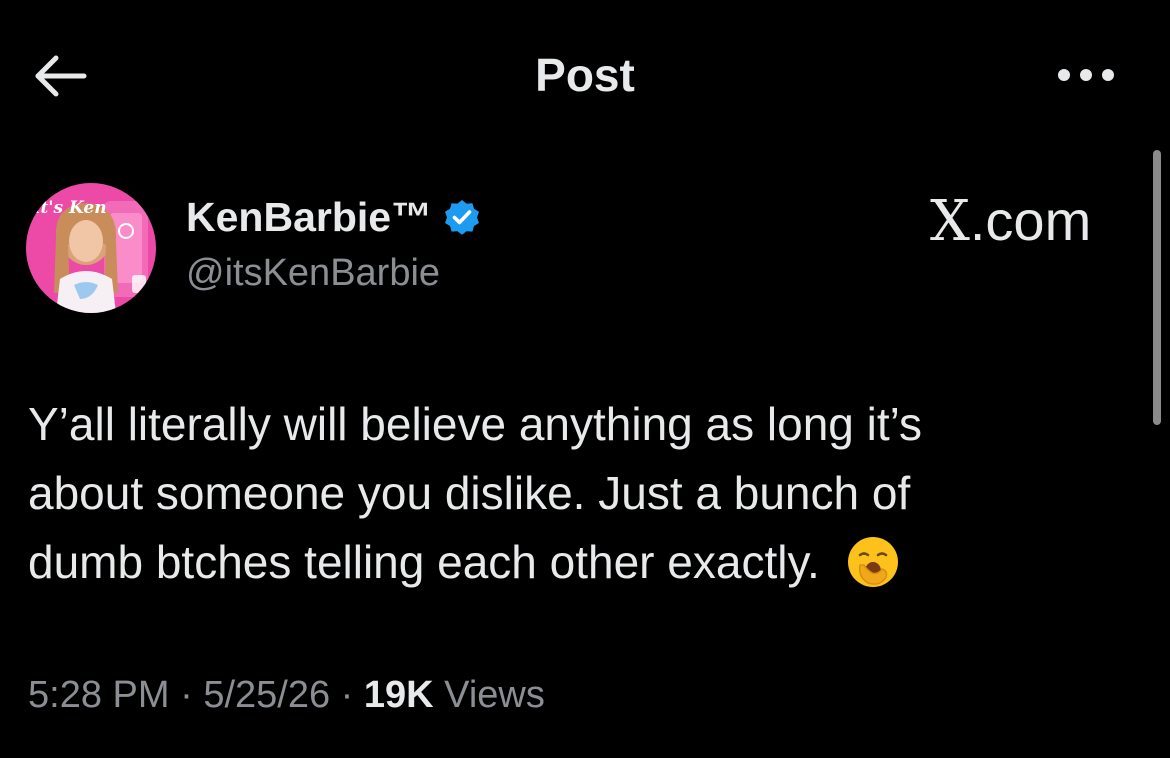  I want to click on avatar: it's Ken, so click(91, 248).